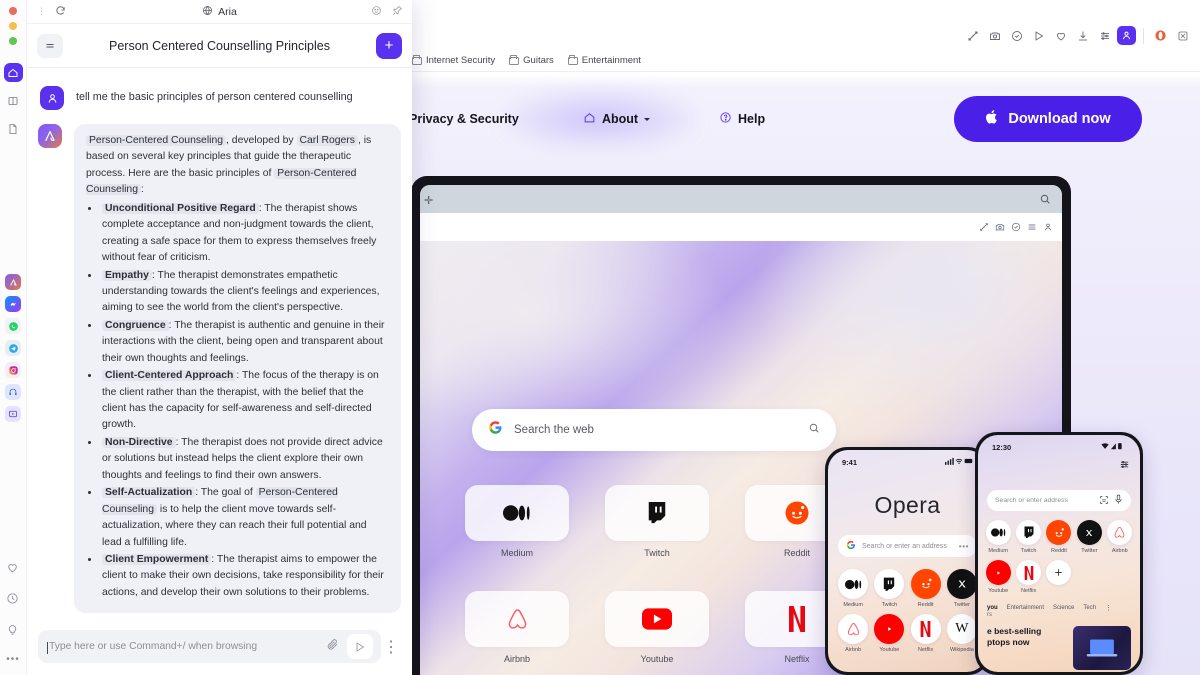  Describe the element at coordinates (13, 392) in the screenshot. I see `music-icon` at that location.